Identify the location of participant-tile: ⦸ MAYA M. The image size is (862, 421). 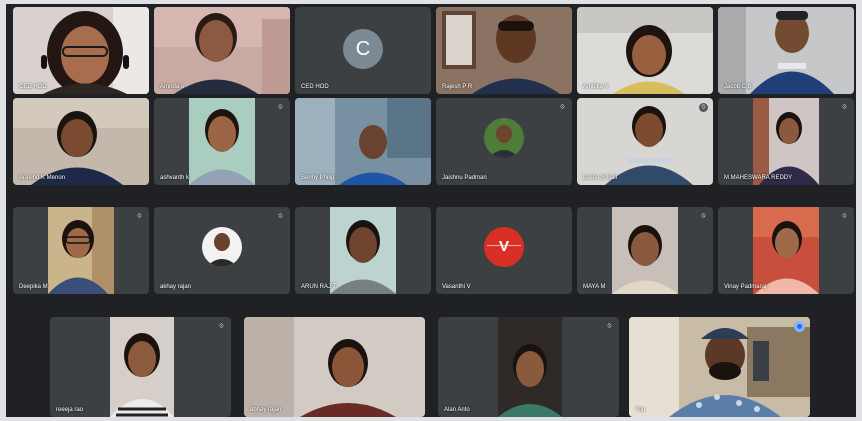
(645, 250).